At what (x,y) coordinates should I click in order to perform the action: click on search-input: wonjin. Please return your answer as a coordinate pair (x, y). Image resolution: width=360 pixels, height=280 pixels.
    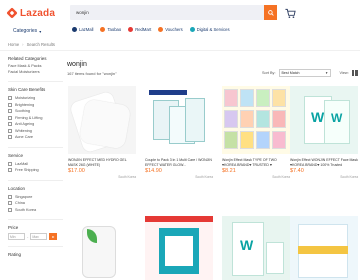
    Looking at the image, I should click on (167, 12).